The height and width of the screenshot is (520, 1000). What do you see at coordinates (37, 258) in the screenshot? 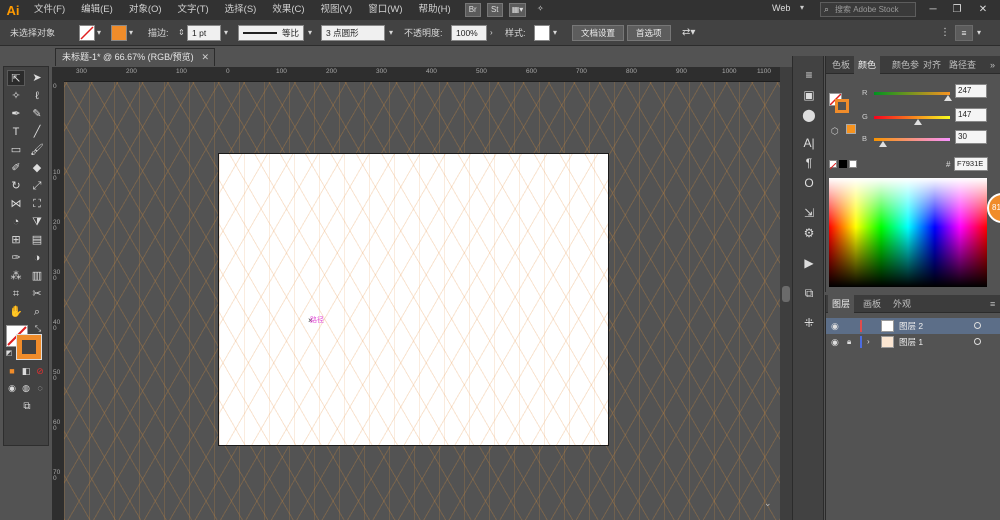
I see `blend-tool-icon: ◑` at bounding box center [37, 258].